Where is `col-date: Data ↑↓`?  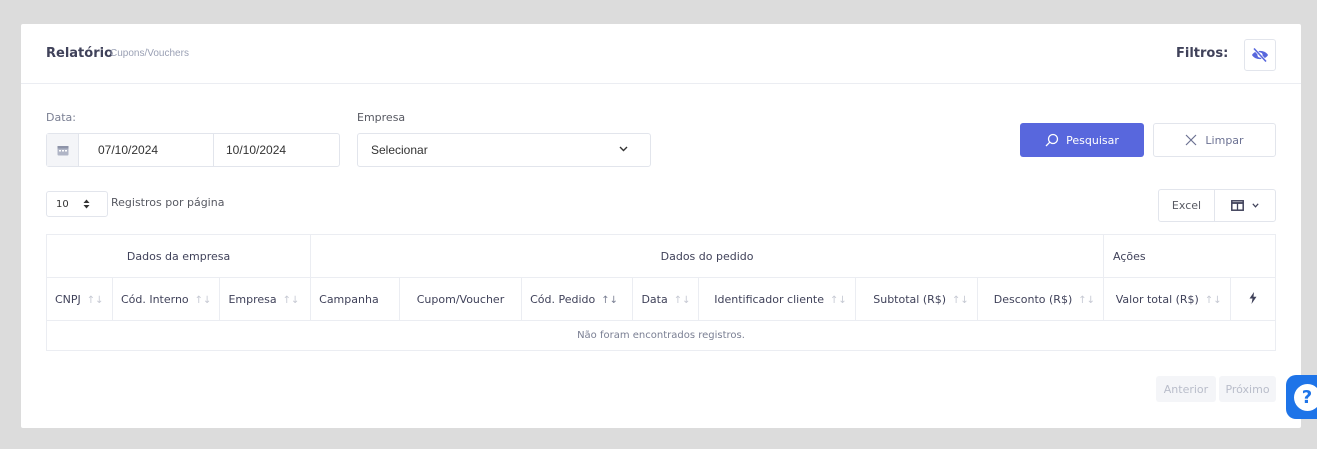 col-date: Data ↑↓ is located at coordinates (666, 299).